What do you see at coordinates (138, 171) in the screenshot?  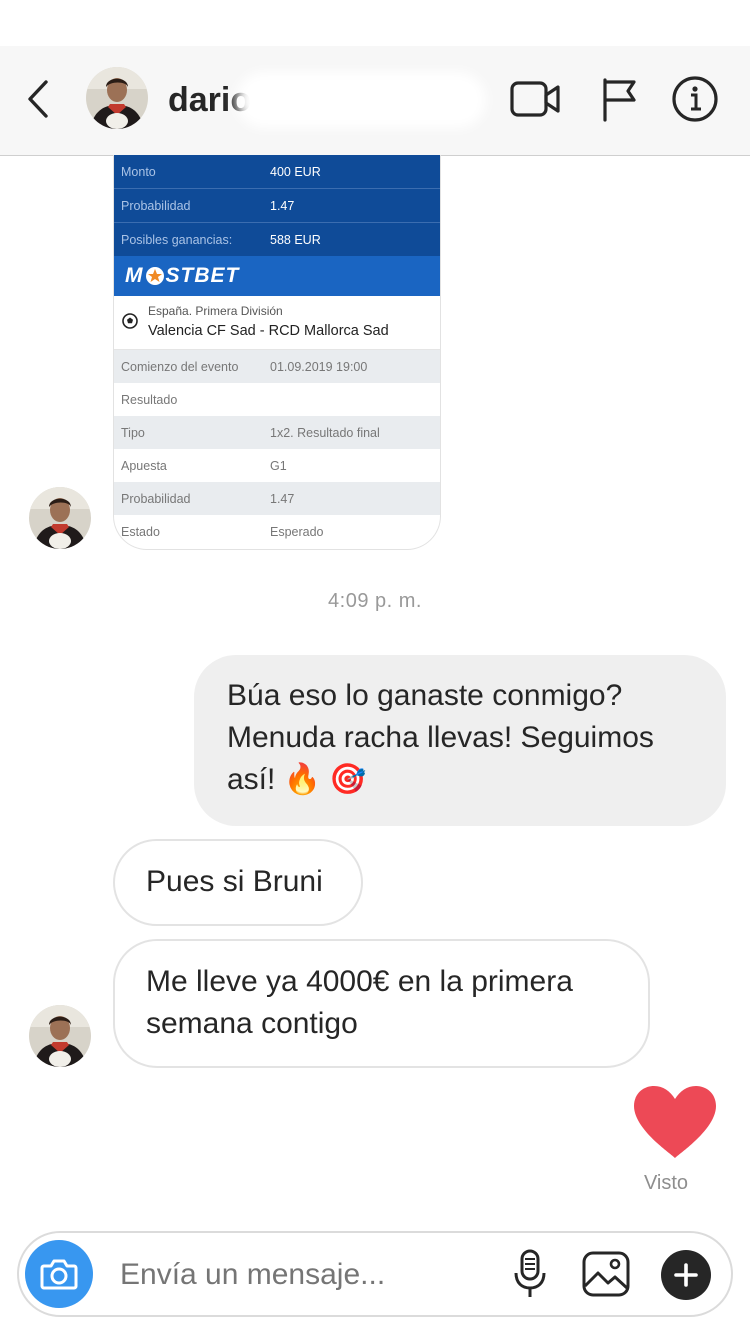 I see `row-key: Monto` at bounding box center [138, 171].